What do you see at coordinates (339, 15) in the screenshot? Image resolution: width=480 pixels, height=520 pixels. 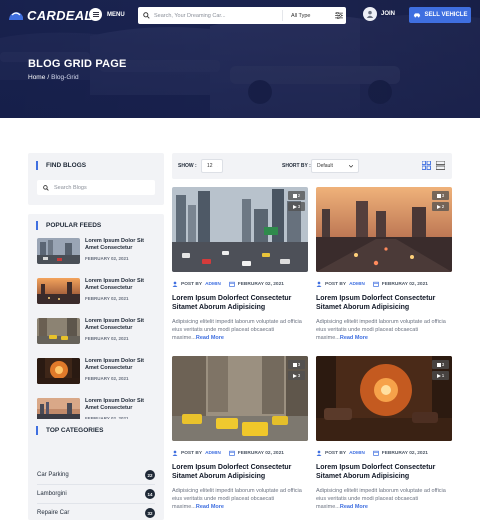 I see `filter-icon` at bounding box center [339, 15].